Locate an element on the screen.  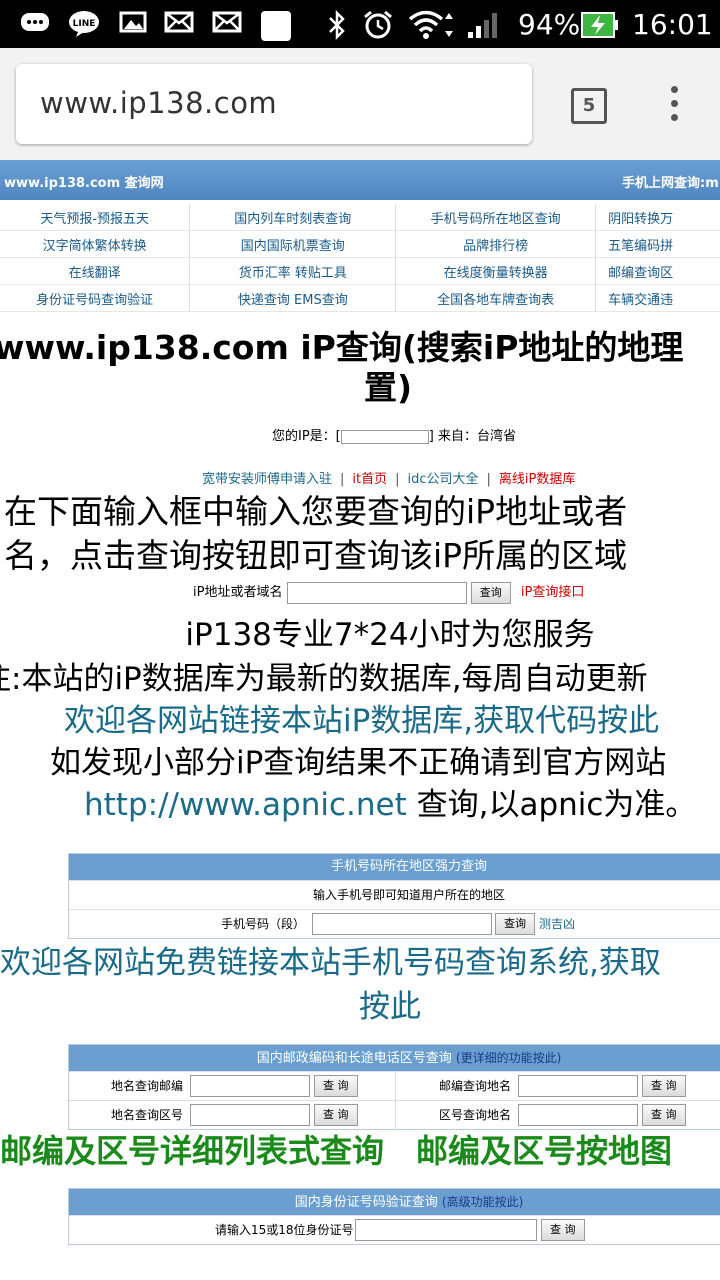
promo-links: 宽带安装师傅申请入驻 | it首页 | idc公司大全 | 离线iP数据库 is located at coordinates (389, 479).